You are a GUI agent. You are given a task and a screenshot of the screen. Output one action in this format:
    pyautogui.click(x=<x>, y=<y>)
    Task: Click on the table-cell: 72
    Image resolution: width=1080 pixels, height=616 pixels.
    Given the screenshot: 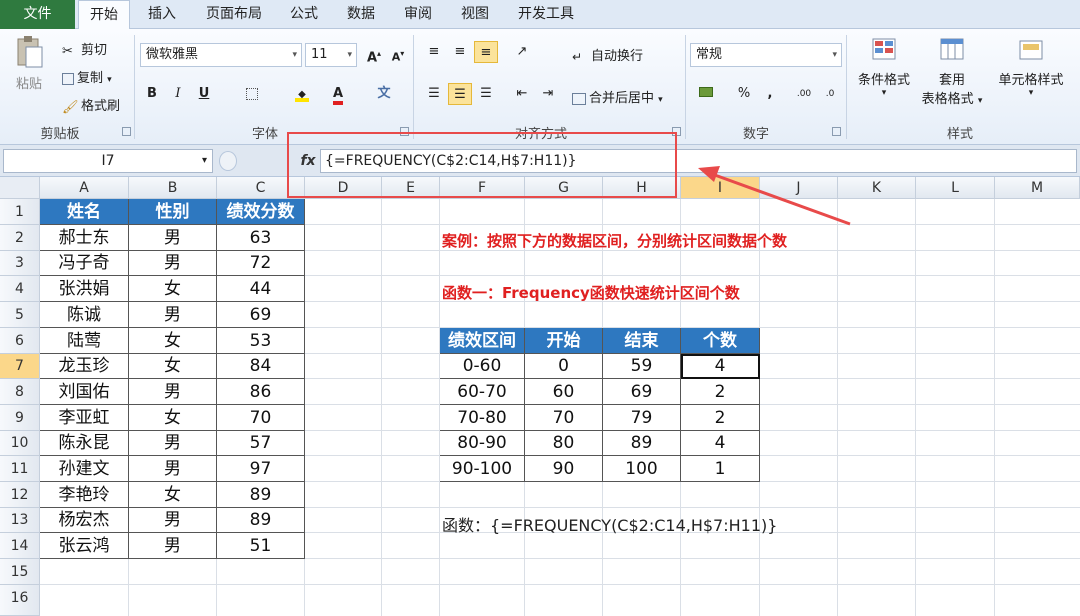 What is the action you would take?
    pyautogui.click(x=261, y=263)
    